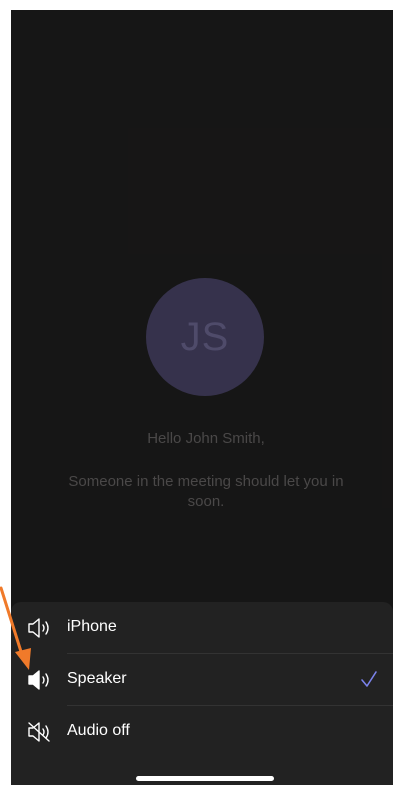 Image resolution: width=393 pixels, height=785 pixels. I want to click on speaker-muted-icon, so click(39, 732).